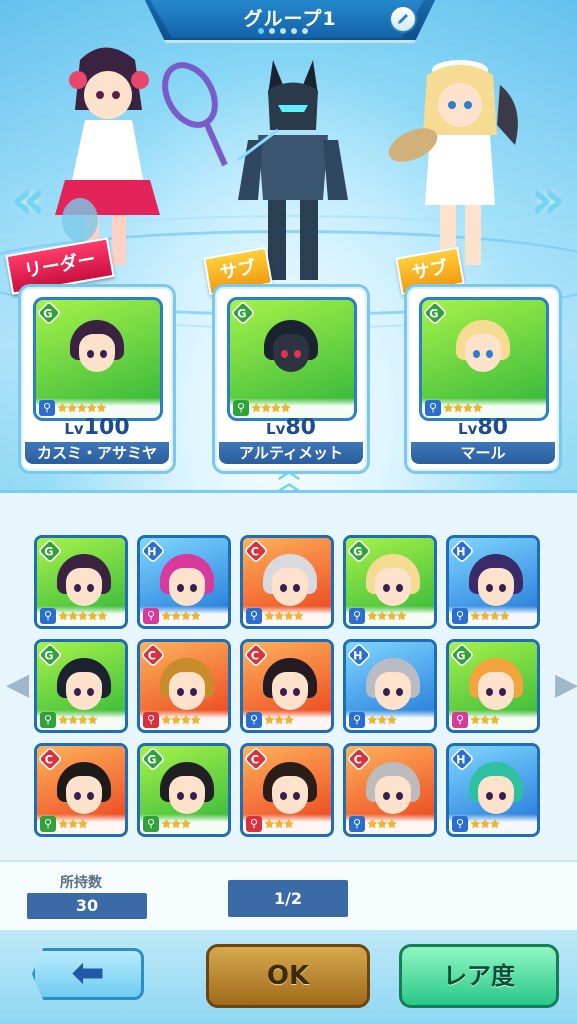 The width and height of the screenshot is (577, 1024). I want to click on star-rating: ★★★★★, so click(83, 616).